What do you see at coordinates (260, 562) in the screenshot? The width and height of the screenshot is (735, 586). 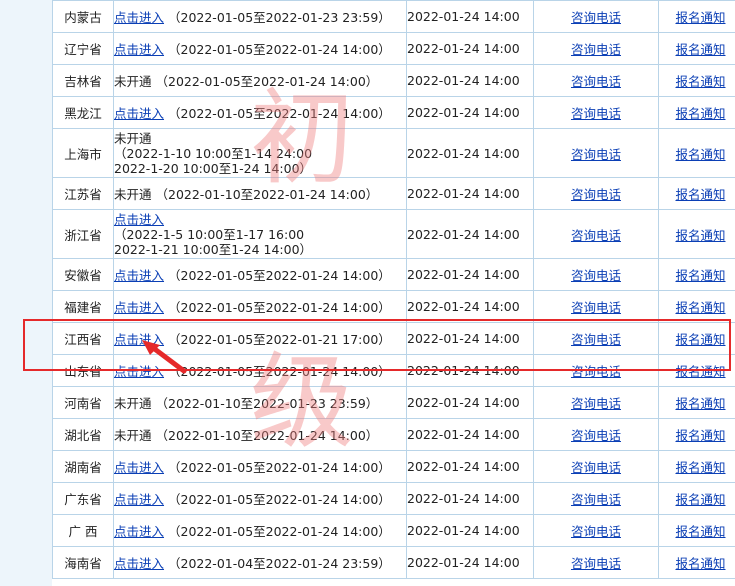 I see `status-cell: 点击进入 （2022-01-04至2022-01-24 23:59）` at bounding box center [260, 562].